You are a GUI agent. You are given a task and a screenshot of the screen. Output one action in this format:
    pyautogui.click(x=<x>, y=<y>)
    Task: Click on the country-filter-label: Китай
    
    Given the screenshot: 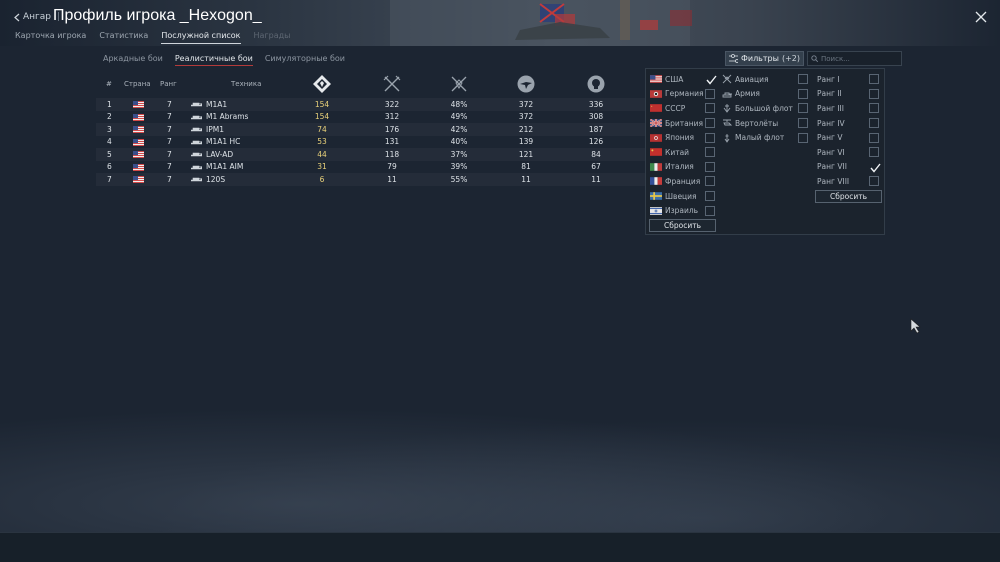 What is the action you would take?
    pyautogui.click(x=677, y=152)
    